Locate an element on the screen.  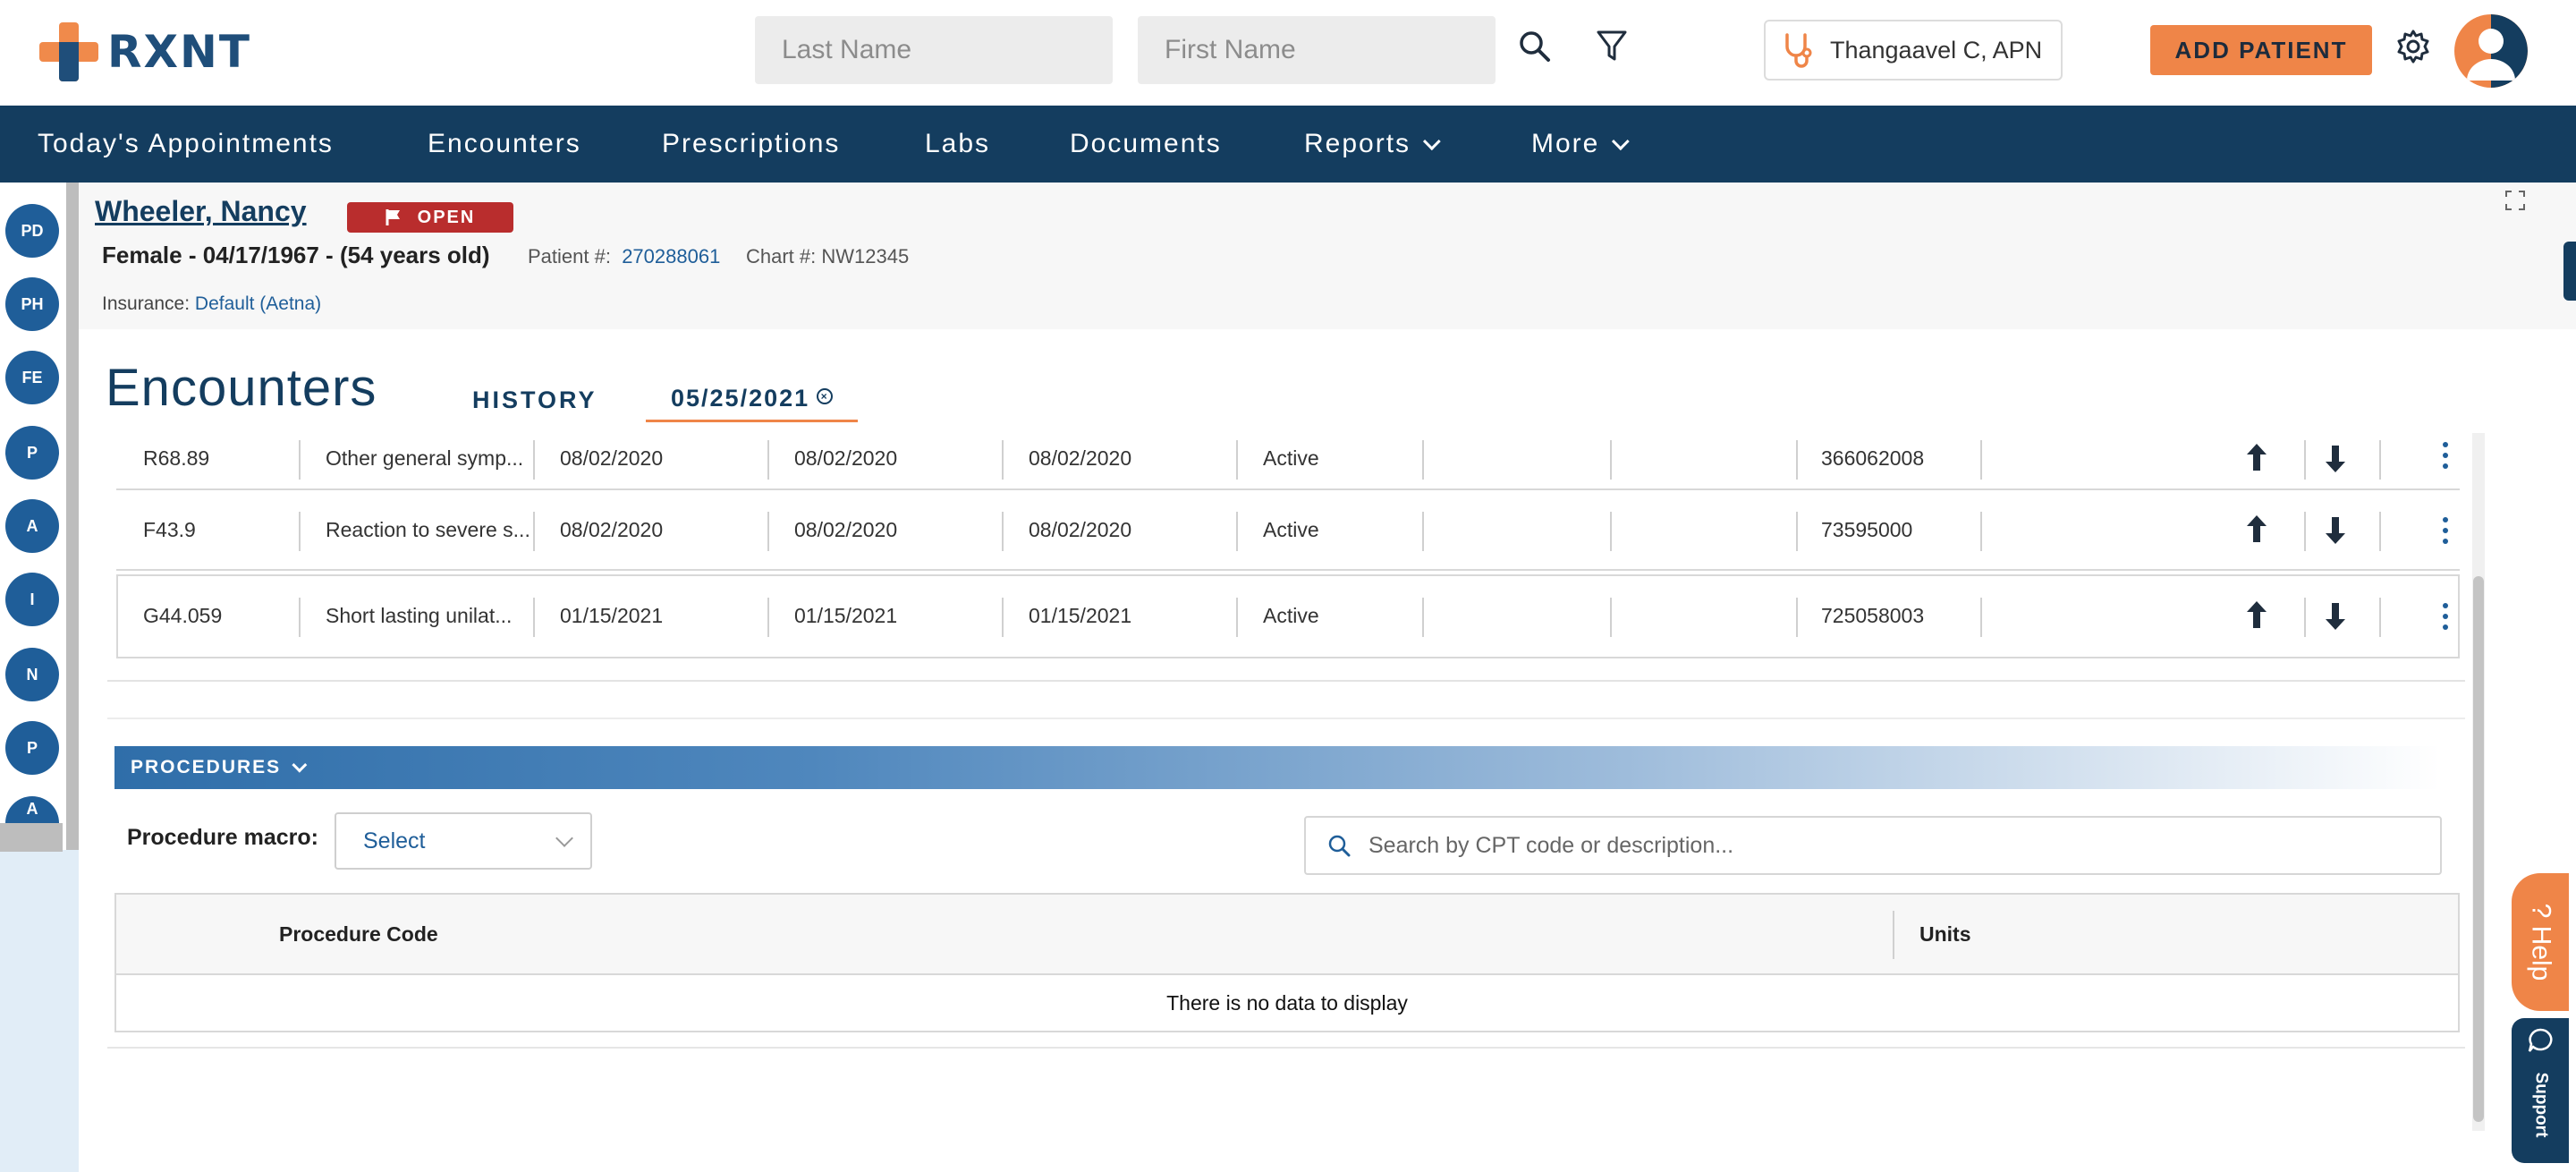
page-title: Encounters is located at coordinates (241, 388).